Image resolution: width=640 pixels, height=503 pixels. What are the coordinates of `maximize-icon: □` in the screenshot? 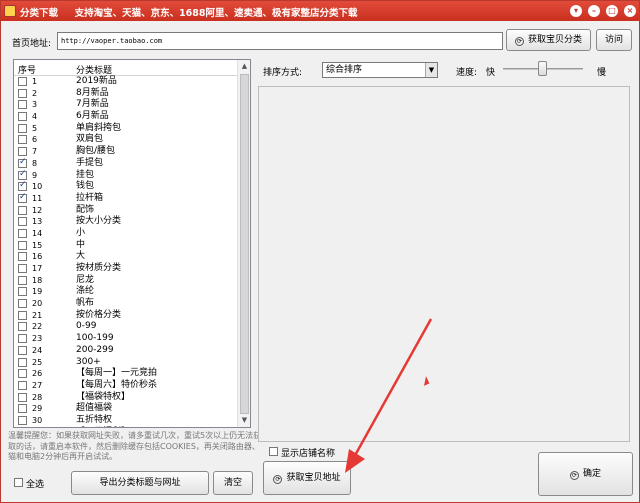 It's located at (612, 11).